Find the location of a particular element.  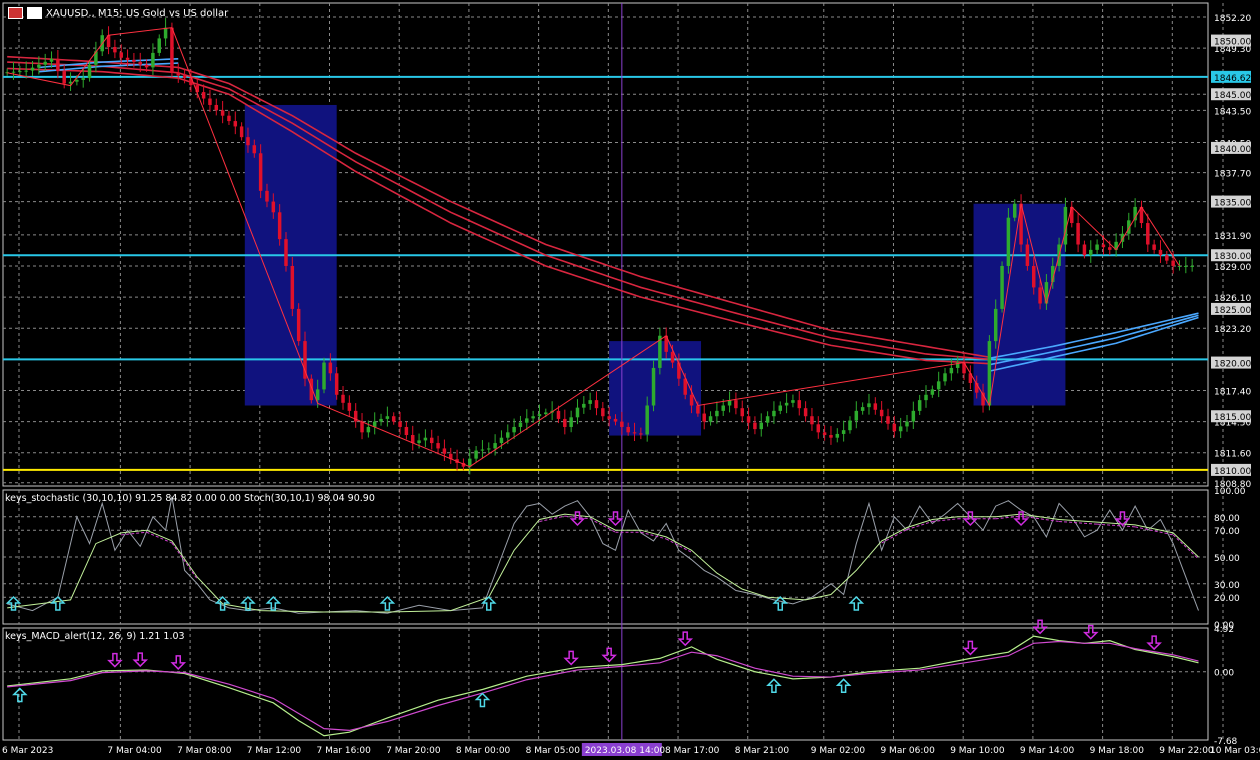

price-tick-label: 1837.70 is located at coordinates (1232, 175).